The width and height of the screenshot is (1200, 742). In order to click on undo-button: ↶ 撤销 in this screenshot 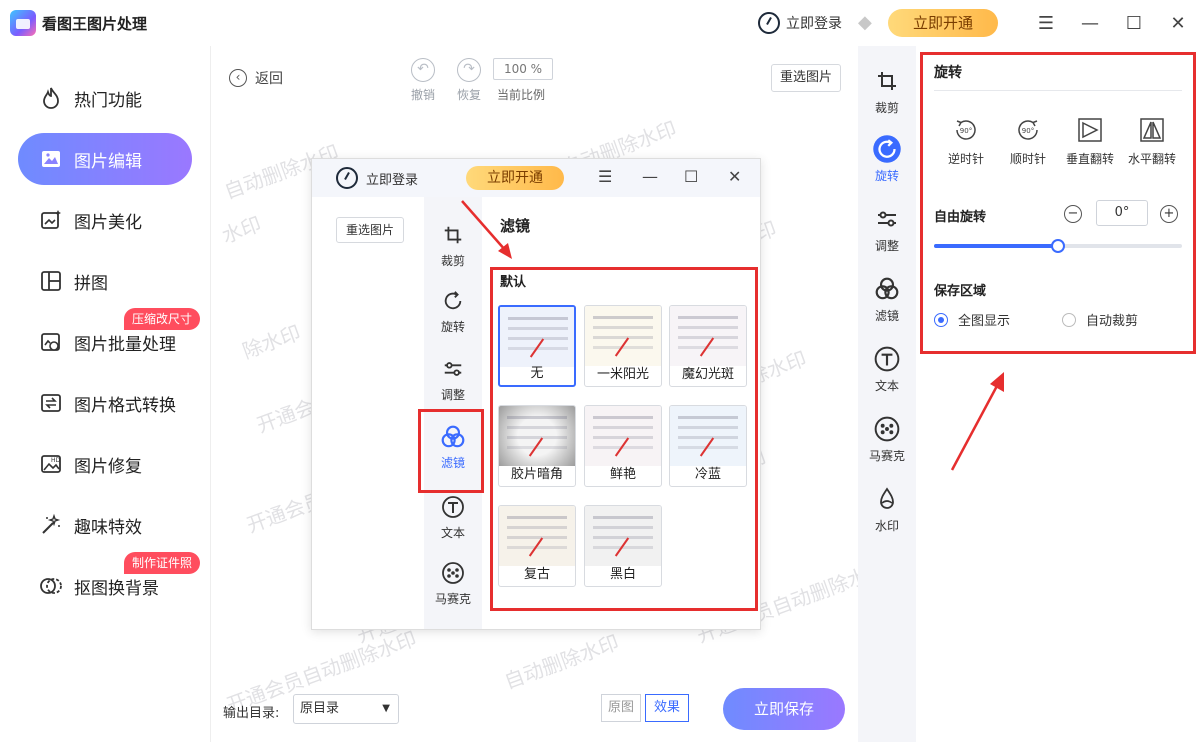, I will do `click(423, 80)`.